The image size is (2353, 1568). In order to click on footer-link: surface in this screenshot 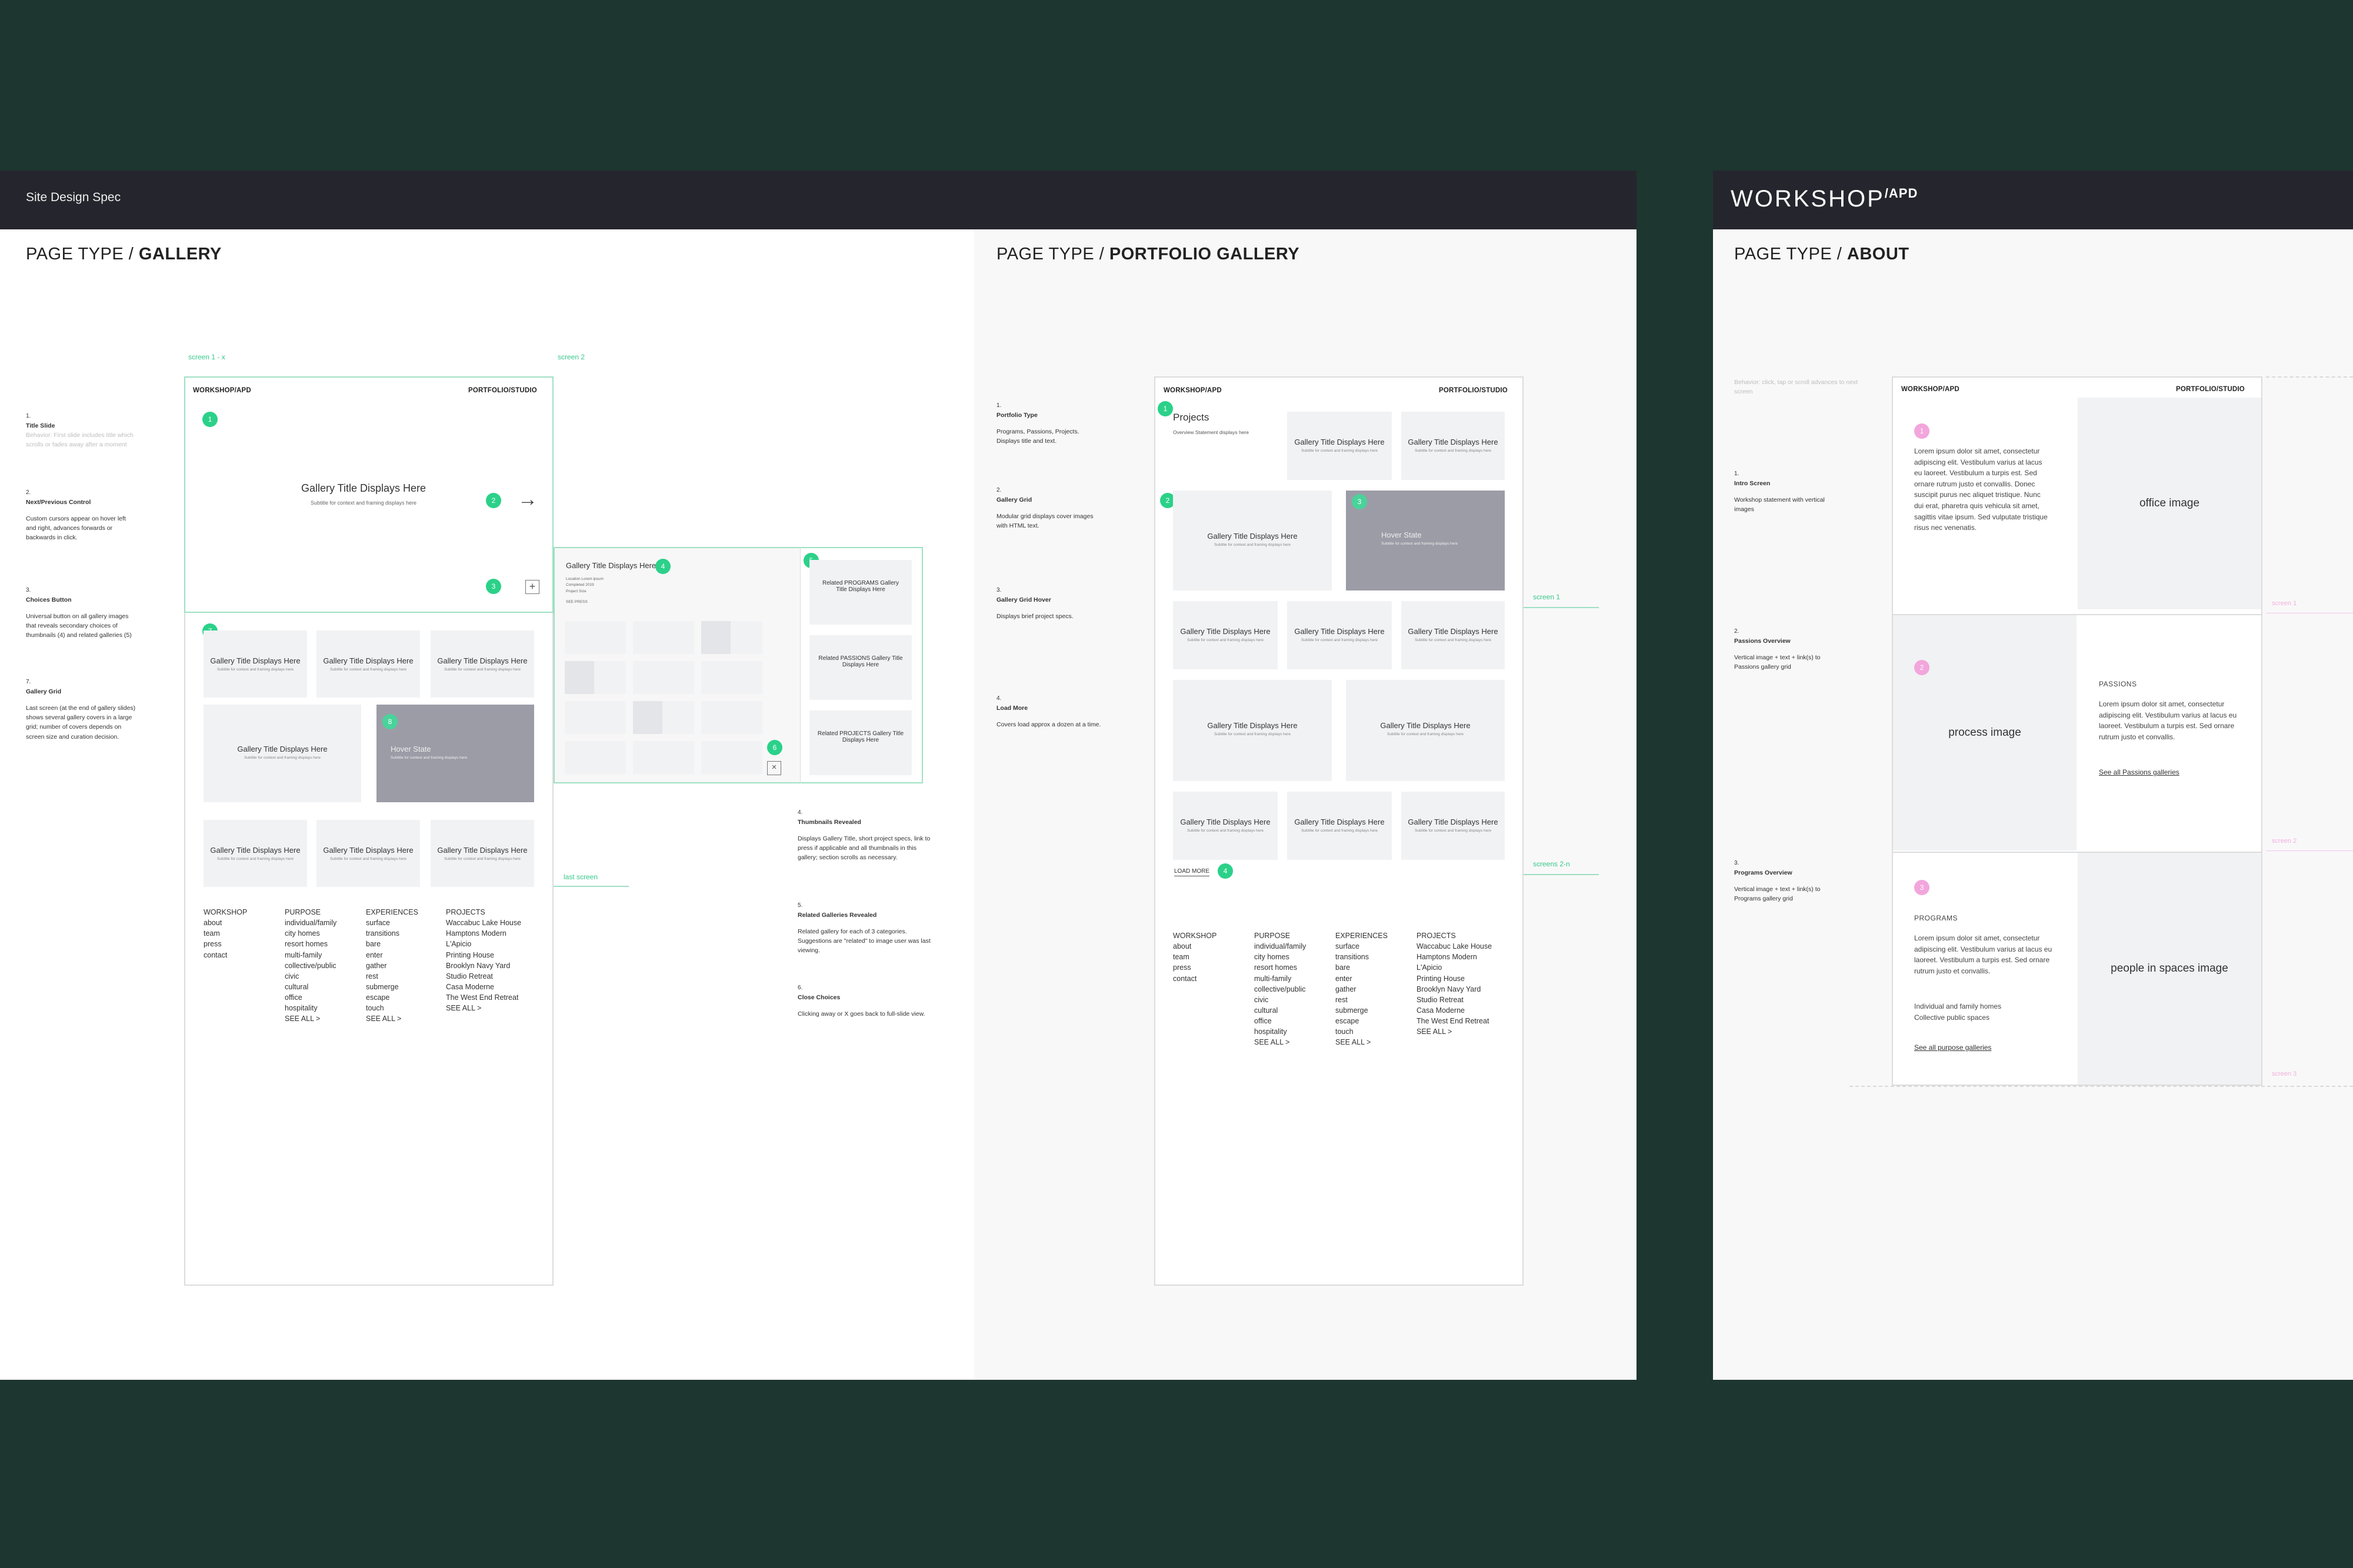, I will do `click(392, 923)`.